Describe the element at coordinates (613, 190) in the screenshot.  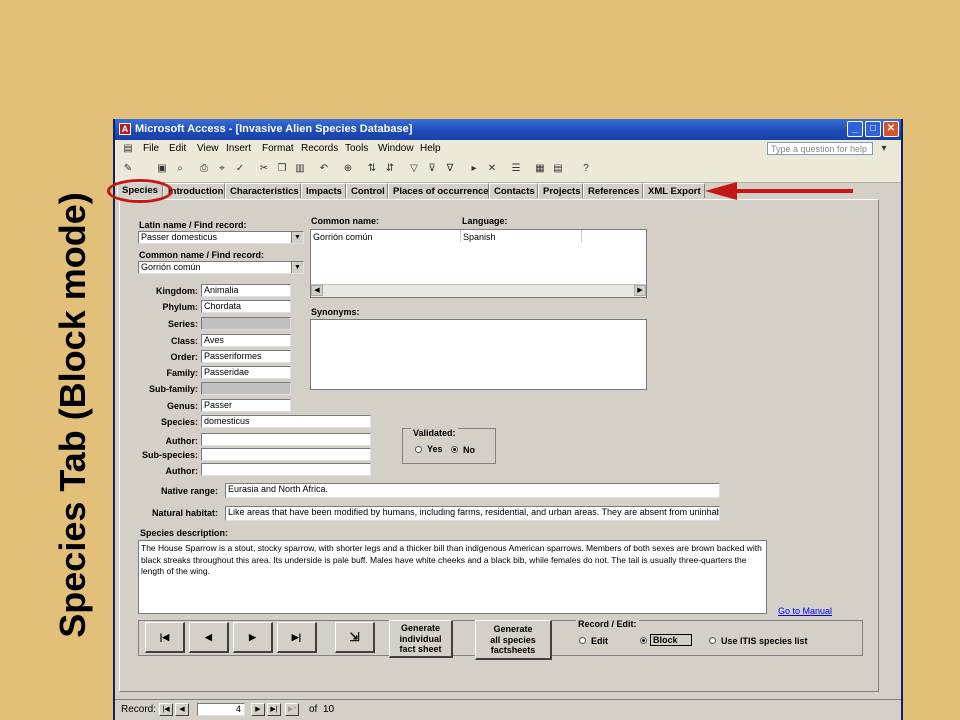
I see `tab-references: References` at that location.